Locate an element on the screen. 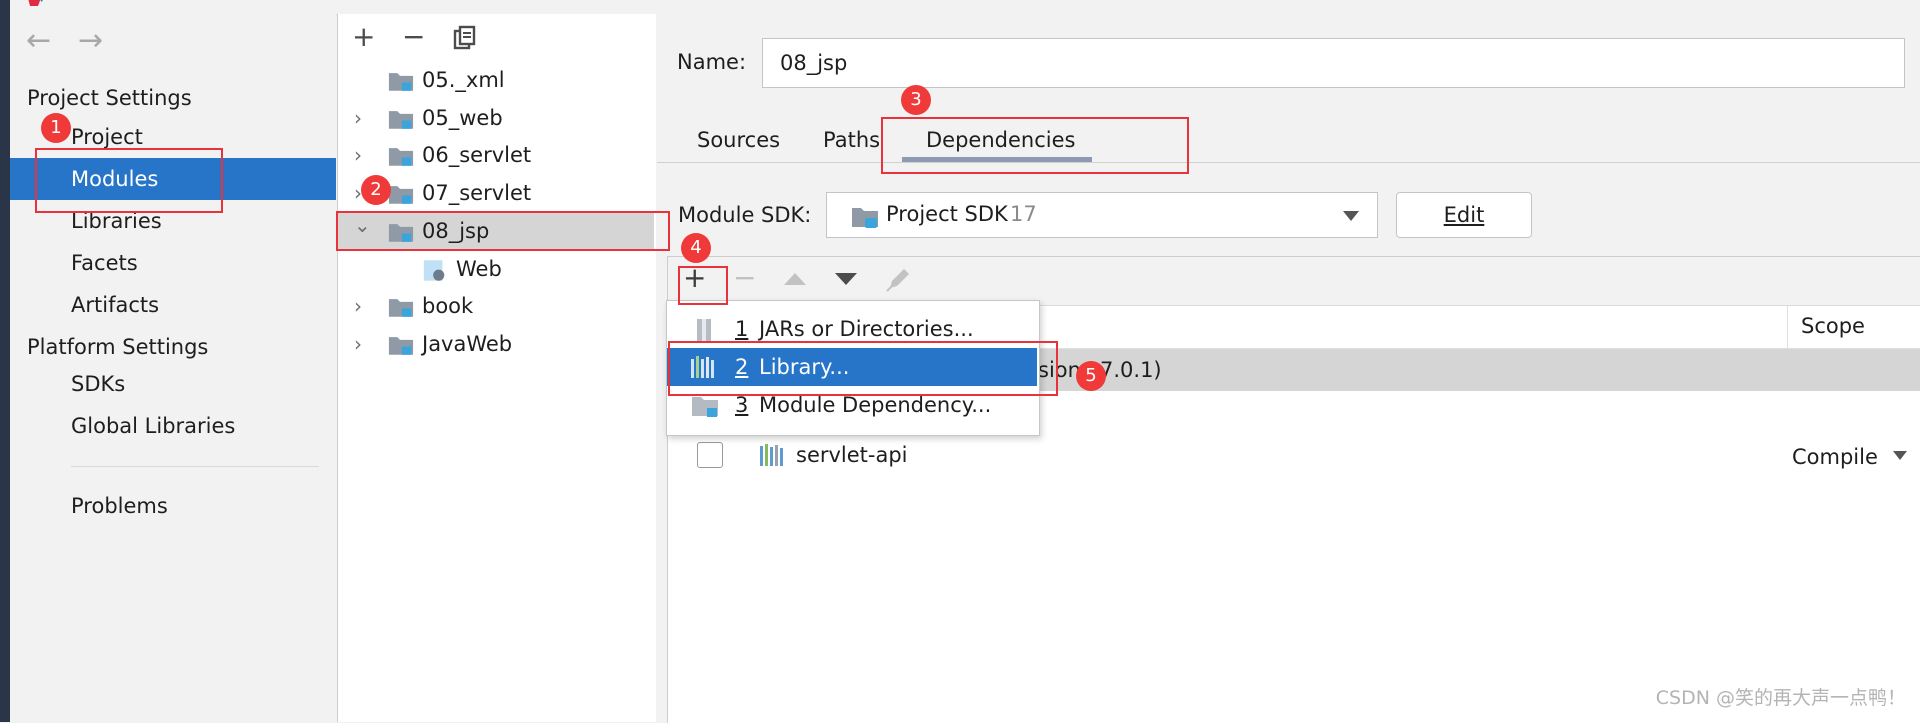 Image resolution: width=1920 pixels, height=723 pixels. remove-module-icon: − is located at coordinates (413, 37).